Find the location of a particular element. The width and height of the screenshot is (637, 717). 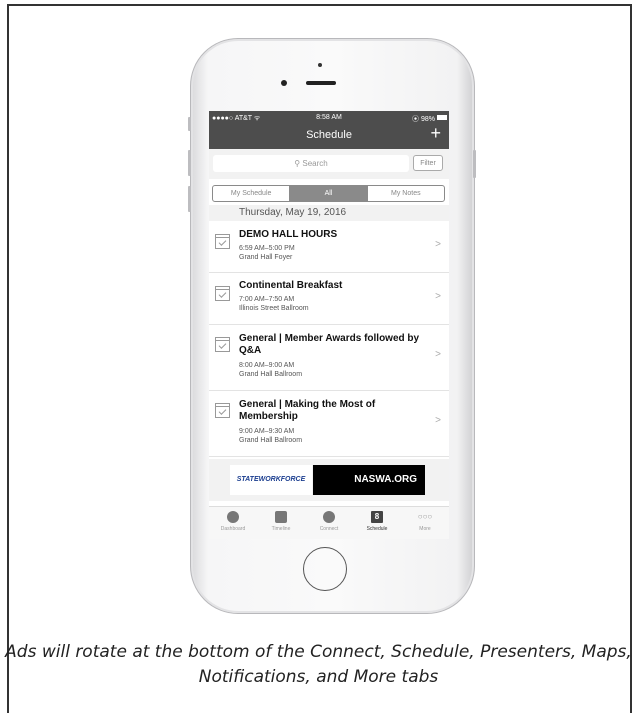

nav-bar: ●●●●○ AT&T ᯤ 8:58 AM ⦿ 98% Schedule + is located at coordinates (329, 130).